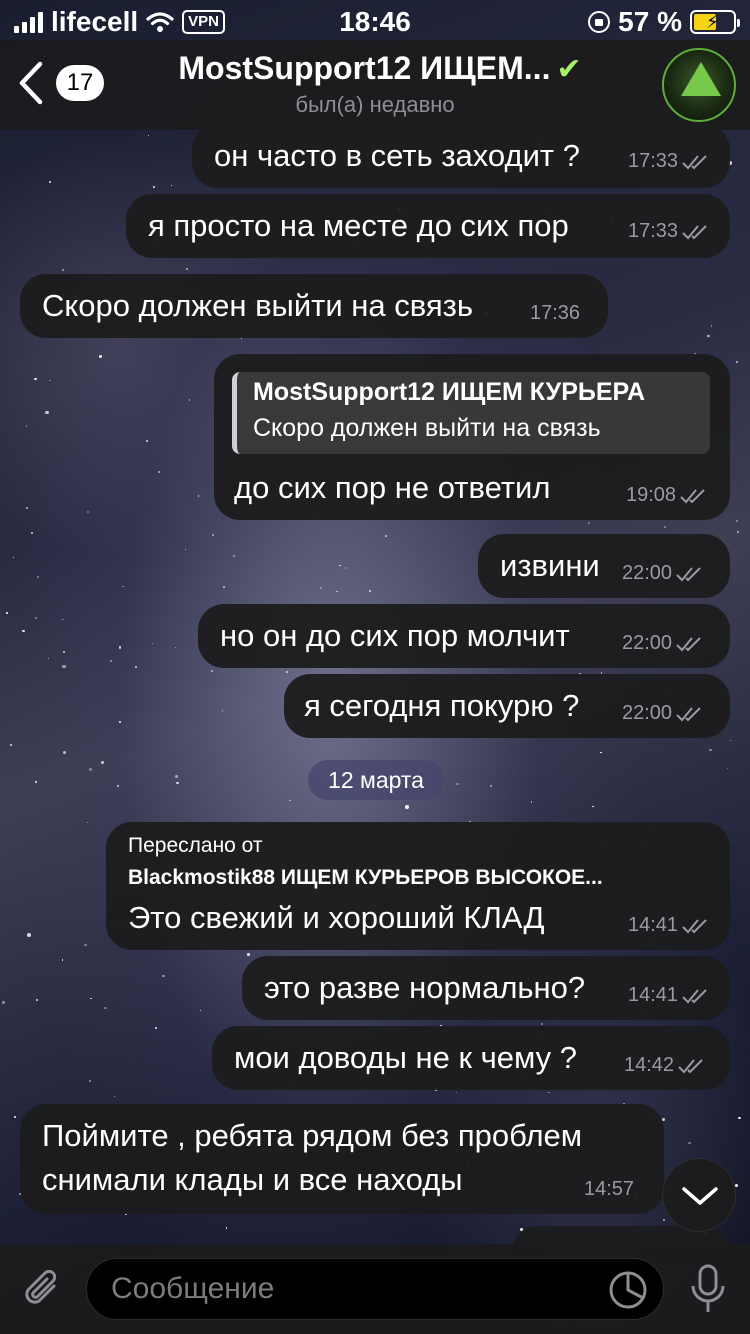 The image size is (750, 1334). I want to click on message-text: он часто в сеть заходит ?, so click(397, 155).